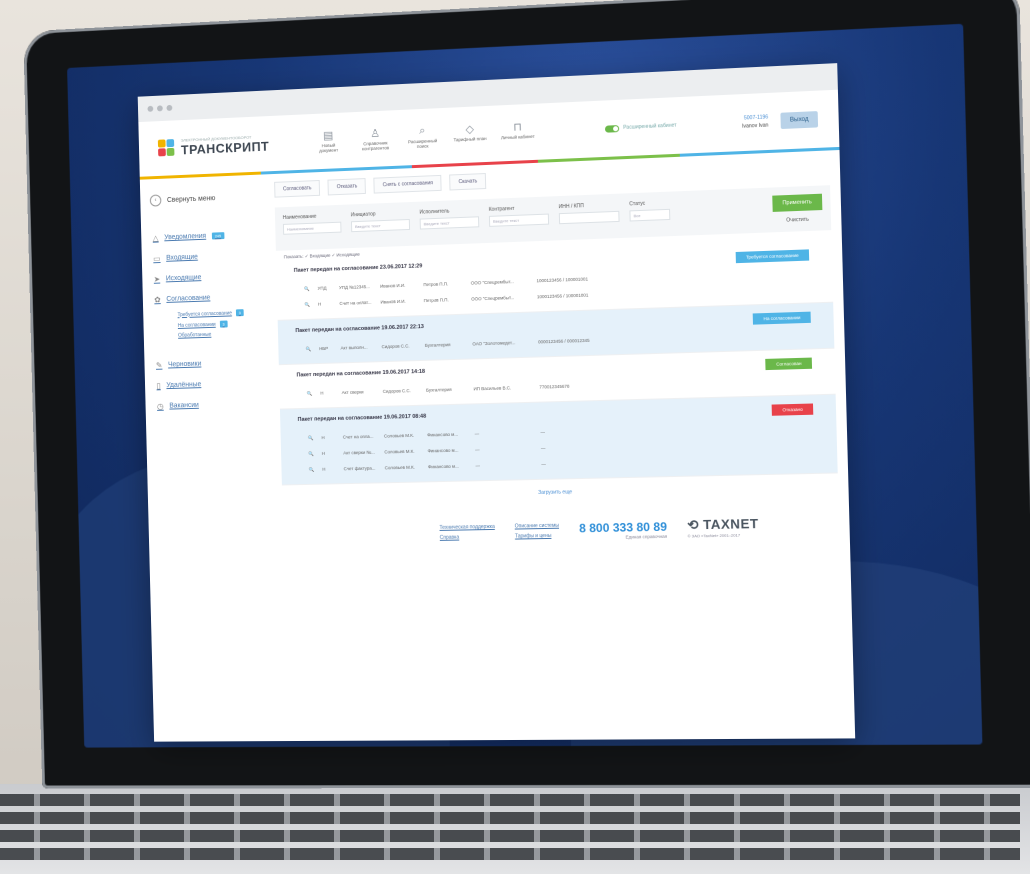 This screenshot has width=1030, height=874. Describe the element at coordinates (797, 203) in the screenshot. I see `apply-button: Применить` at that location.